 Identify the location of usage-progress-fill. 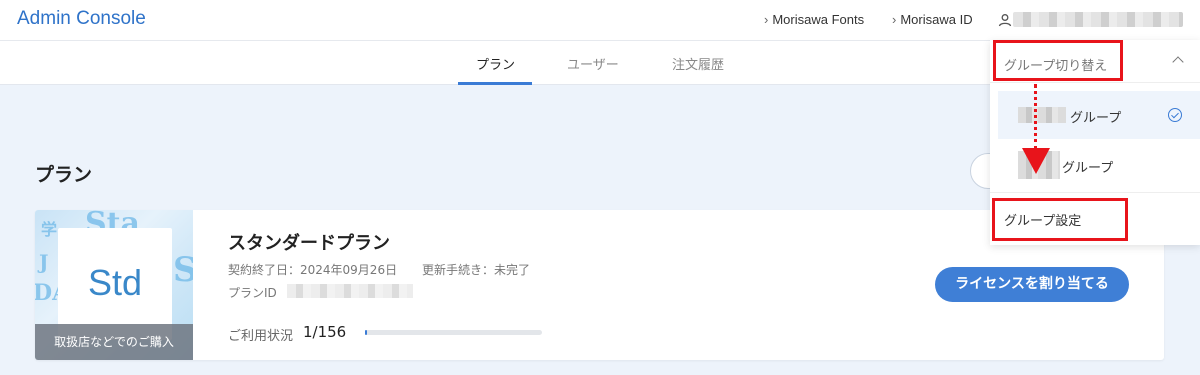
(366, 332).